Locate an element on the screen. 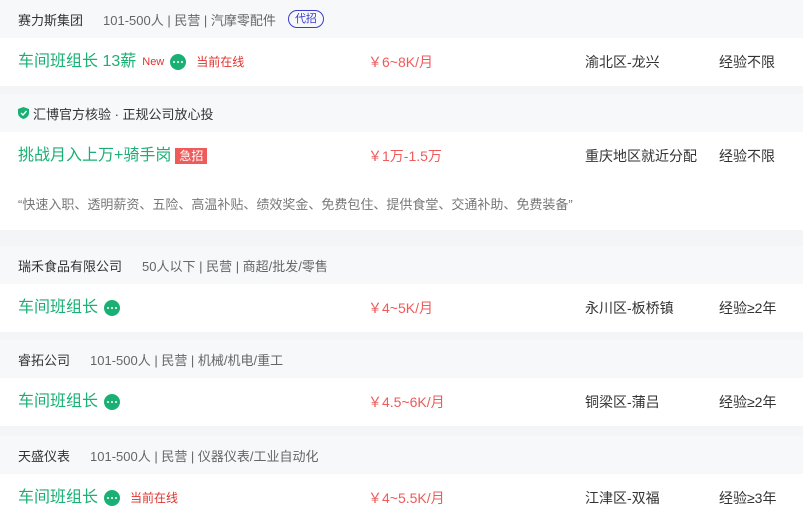  job-row: 挑战月入上万+骑手岗 急招 ￥1万-1.5万 重庆地区就近分配 经验不限 is located at coordinates (401, 156).